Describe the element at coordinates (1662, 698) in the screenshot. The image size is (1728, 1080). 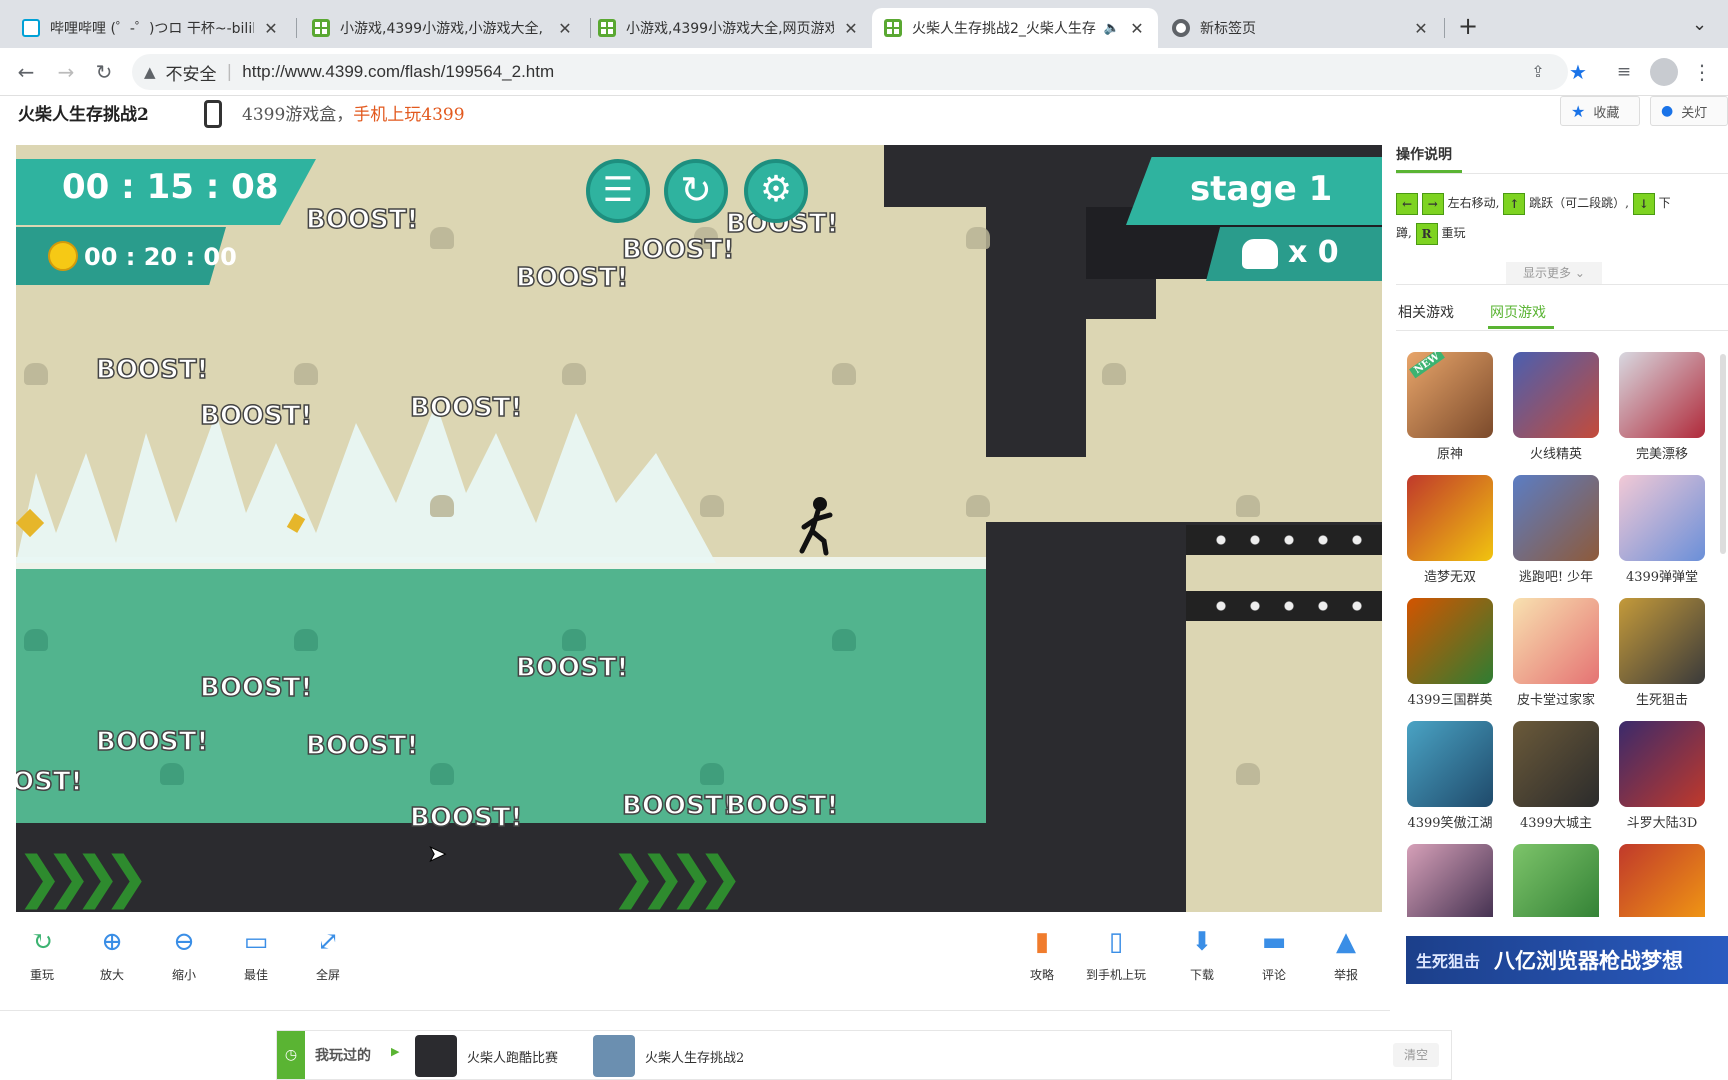
I see `game-name: 生死狙击` at that location.